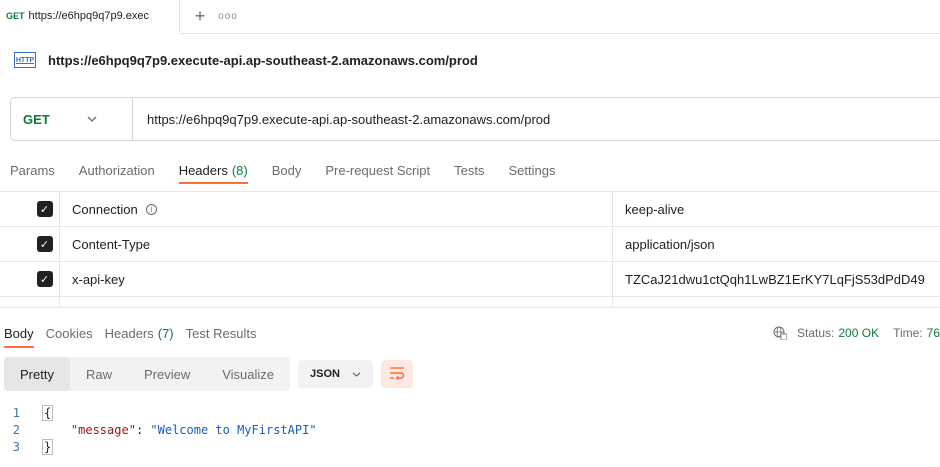 This screenshot has height=467, width=940. I want to click on line-number: 1, so click(16, 412).